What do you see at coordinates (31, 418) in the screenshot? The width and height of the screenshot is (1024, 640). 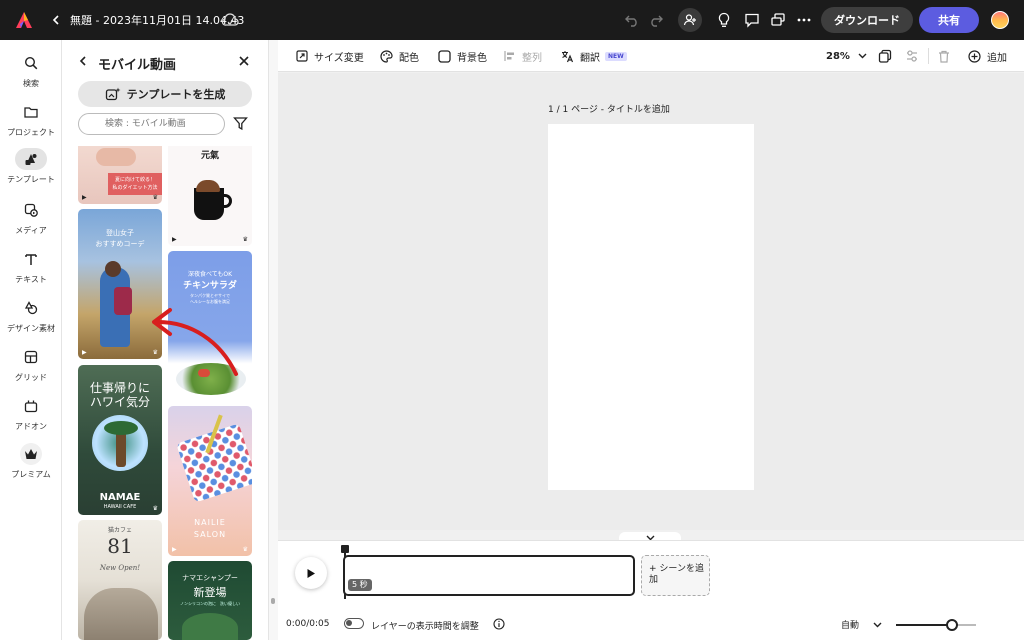 I see `rail-item-addons: アドオン` at bounding box center [31, 418].